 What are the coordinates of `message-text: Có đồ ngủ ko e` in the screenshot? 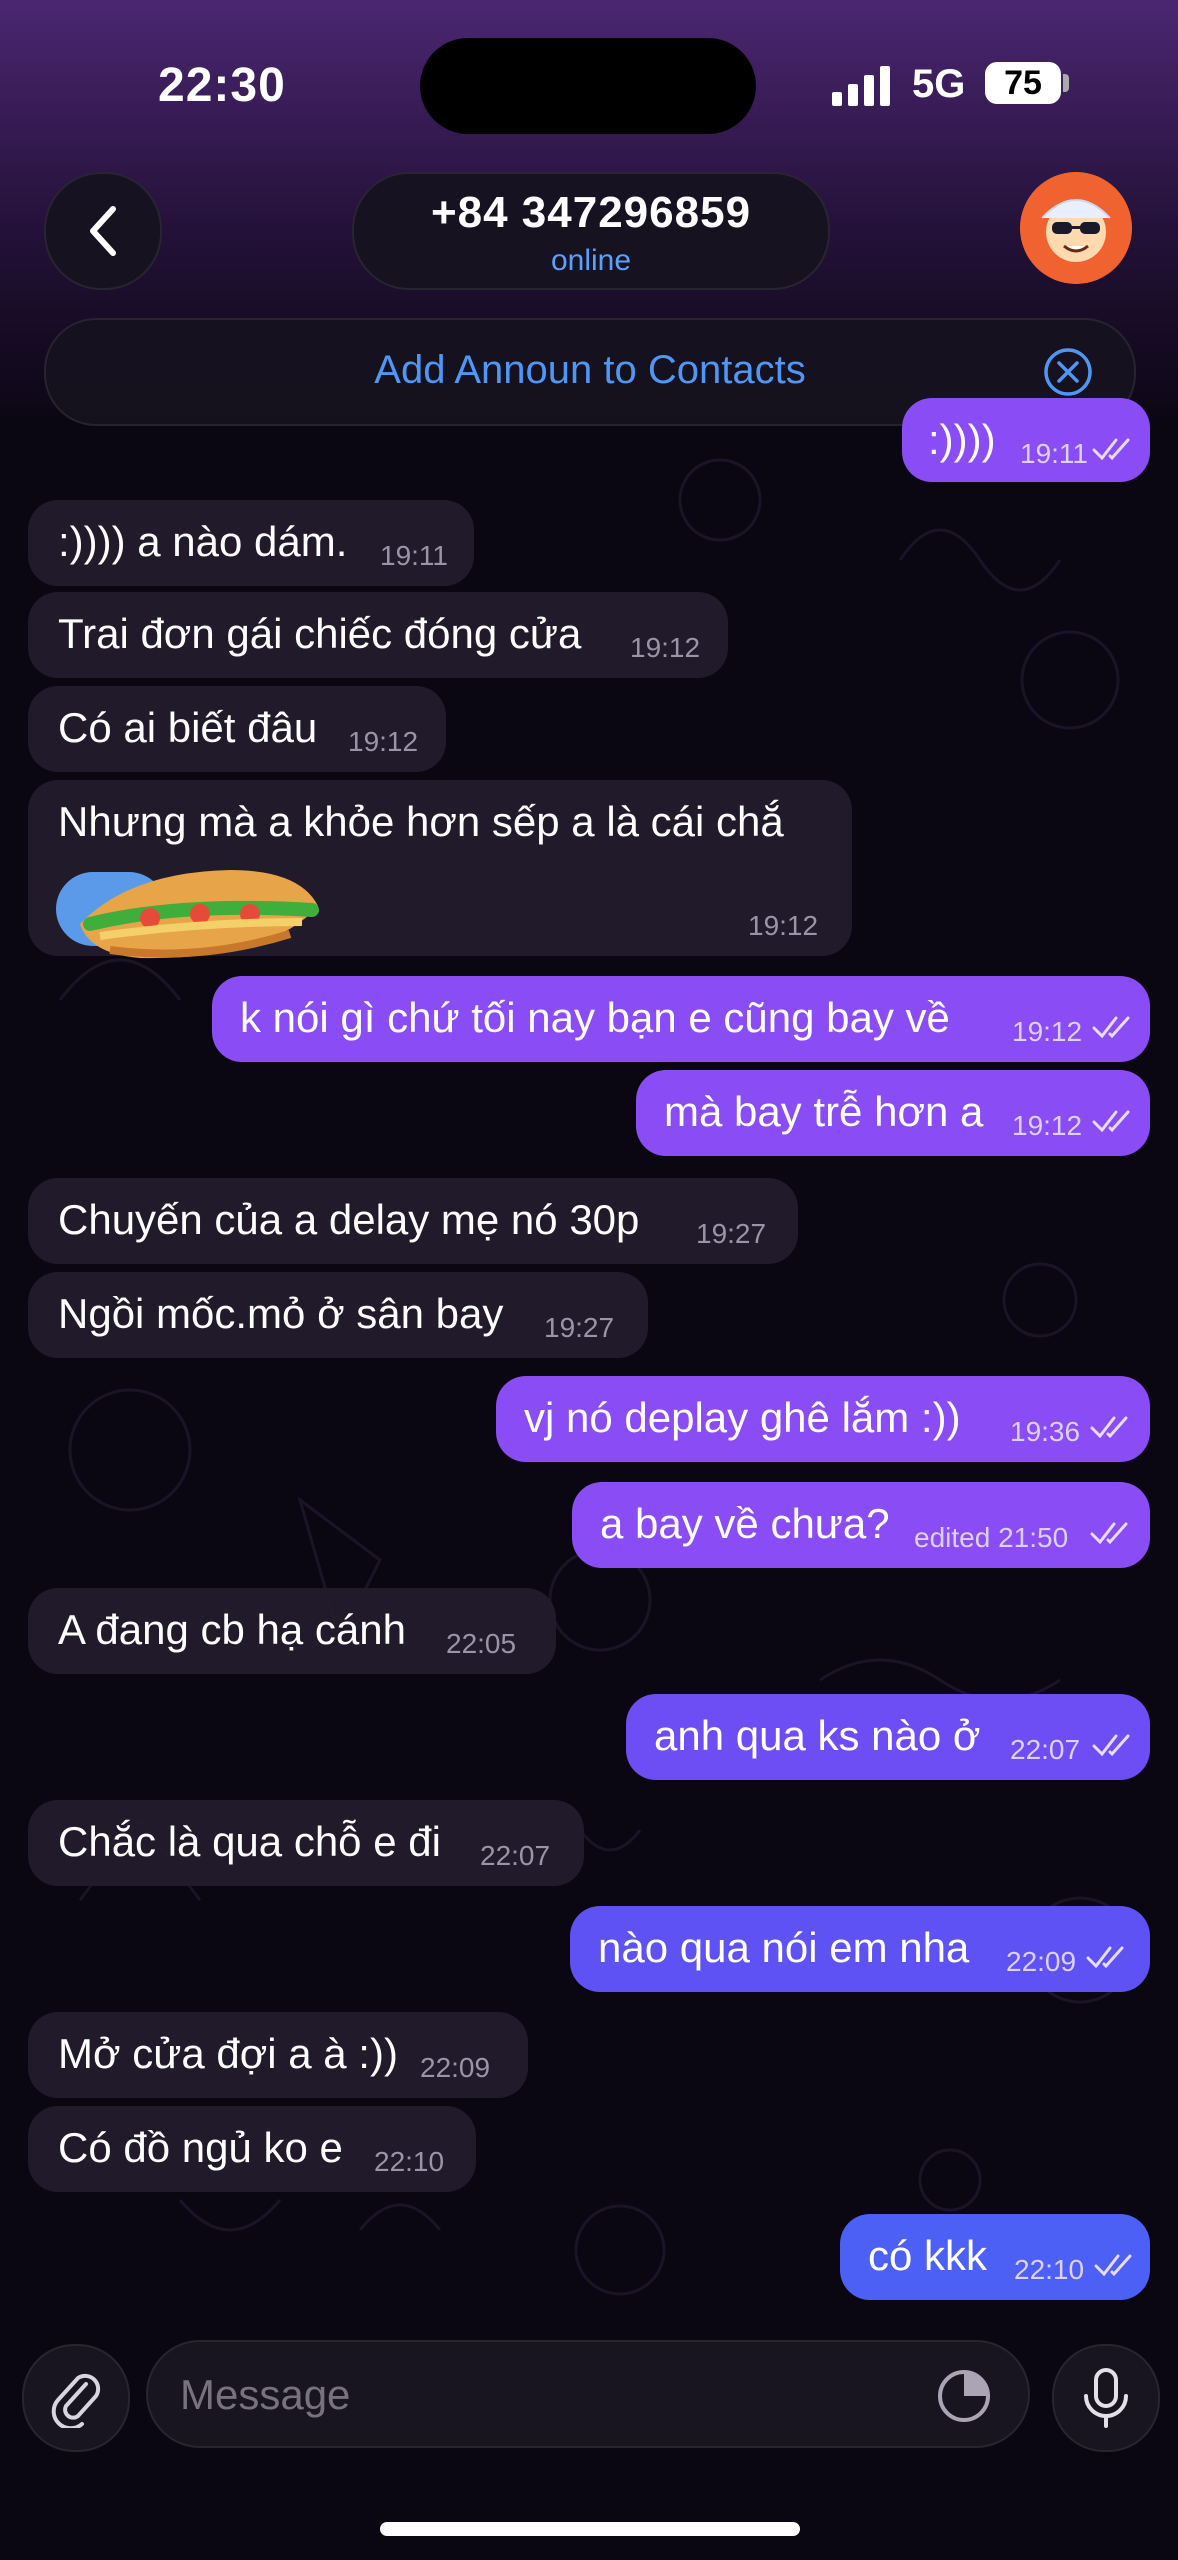 It's located at (200, 2147).